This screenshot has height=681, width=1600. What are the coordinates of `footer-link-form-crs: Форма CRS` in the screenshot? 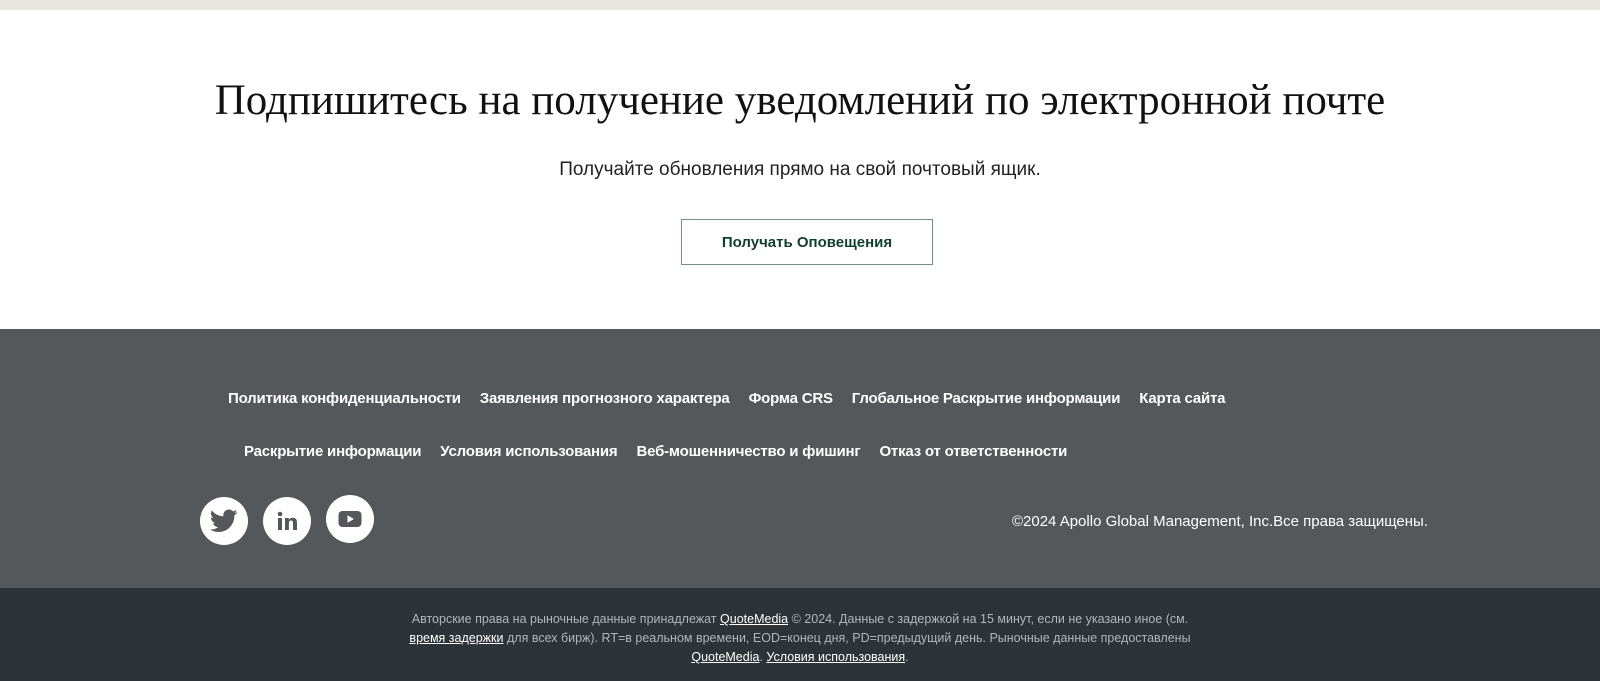 It's located at (791, 398).